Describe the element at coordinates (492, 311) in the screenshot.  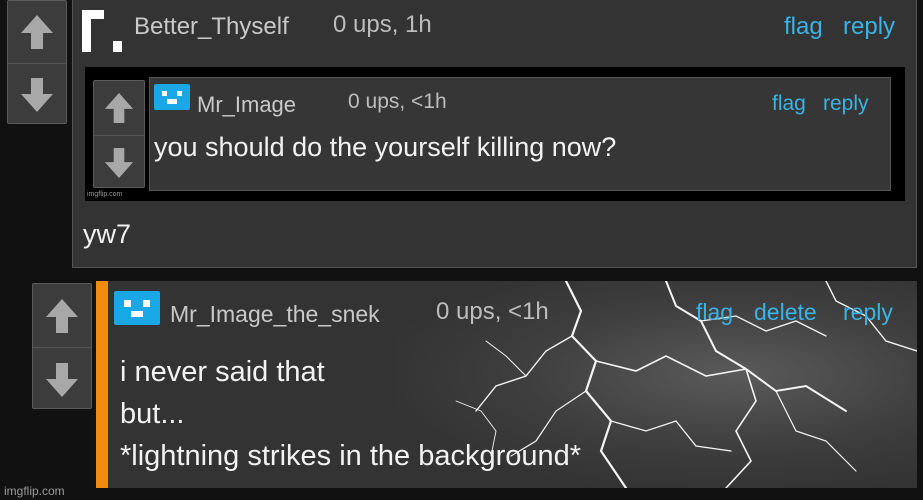
I see `comment-meta: 0 ups, <1h` at that location.